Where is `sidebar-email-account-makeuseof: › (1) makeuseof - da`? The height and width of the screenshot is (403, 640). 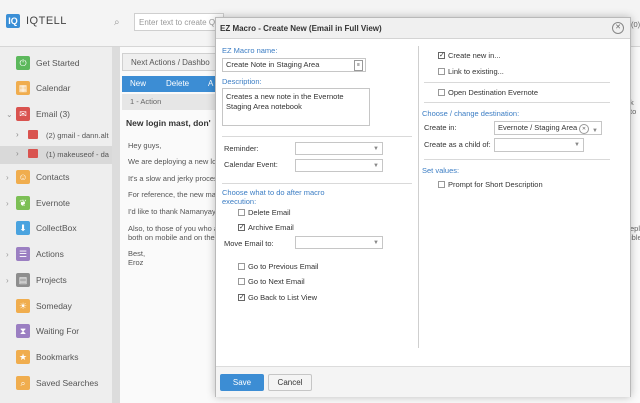 sidebar-email-account-makeuseof: › (1) makeuseof - da is located at coordinates (56, 155).